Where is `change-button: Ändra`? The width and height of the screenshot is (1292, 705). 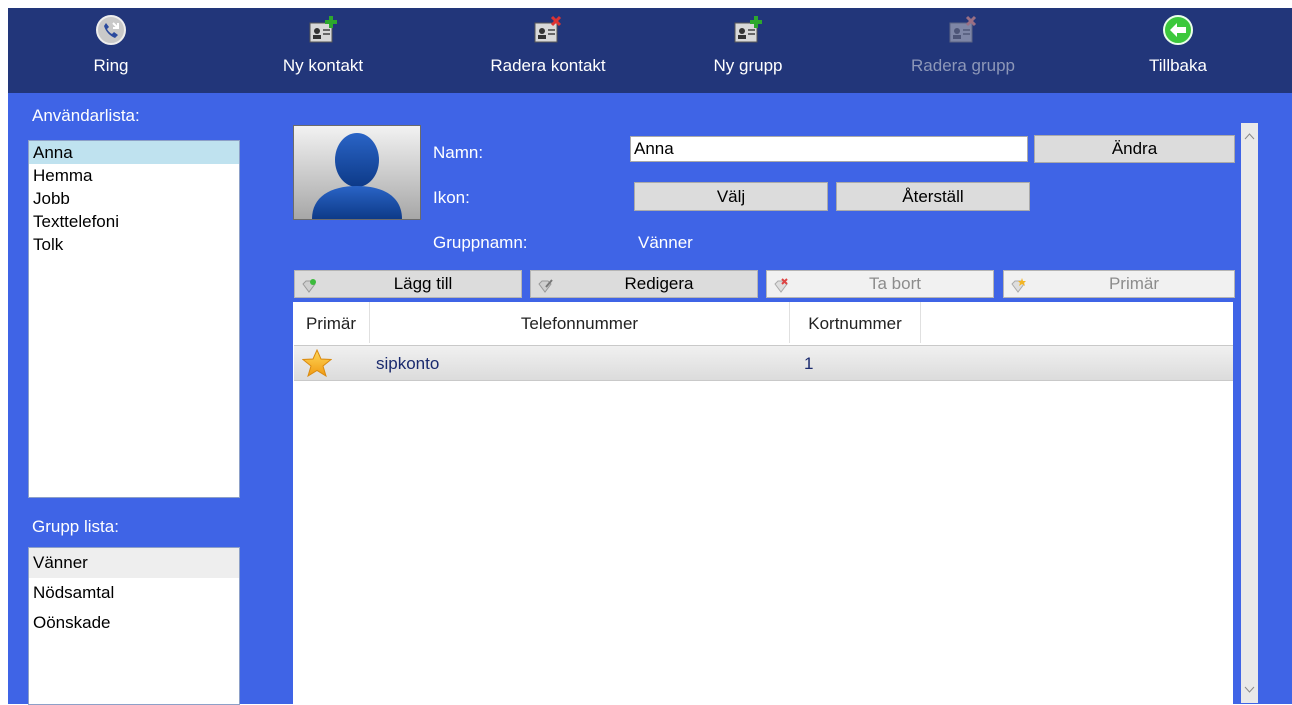 change-button: Ändra is located at coordinates (1134, 149).